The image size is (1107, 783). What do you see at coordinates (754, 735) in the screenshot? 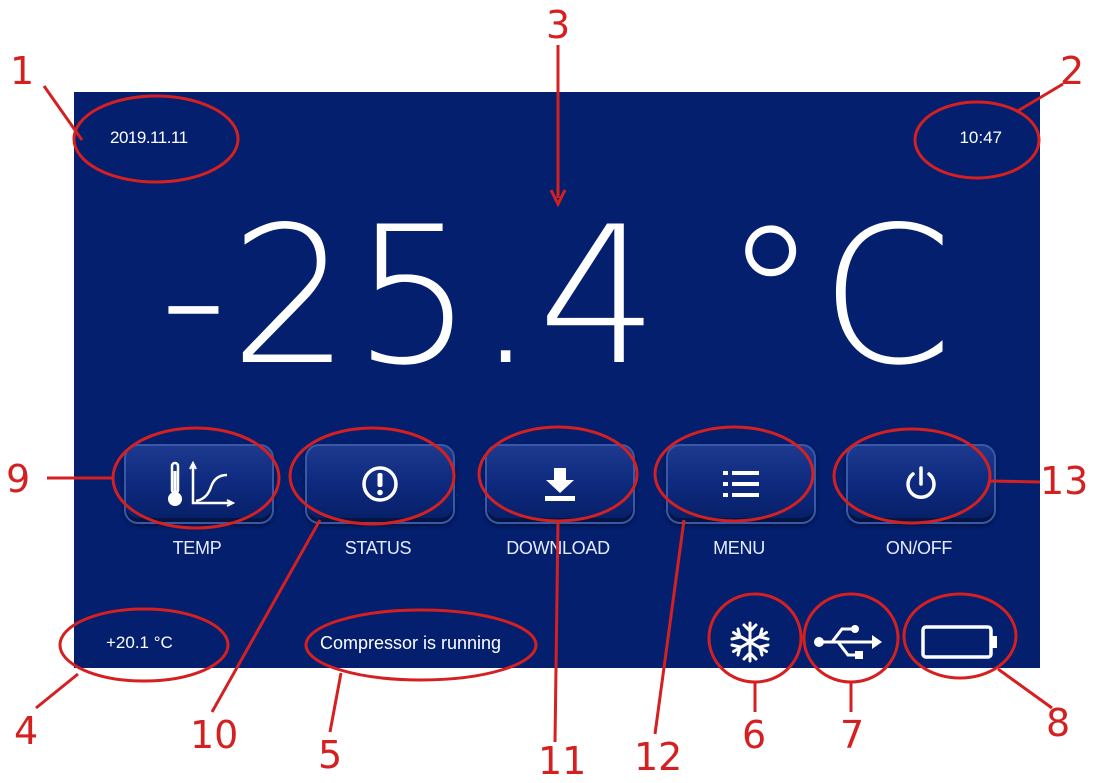
I see `callout-6: 6` at bounding box center [754, 735].